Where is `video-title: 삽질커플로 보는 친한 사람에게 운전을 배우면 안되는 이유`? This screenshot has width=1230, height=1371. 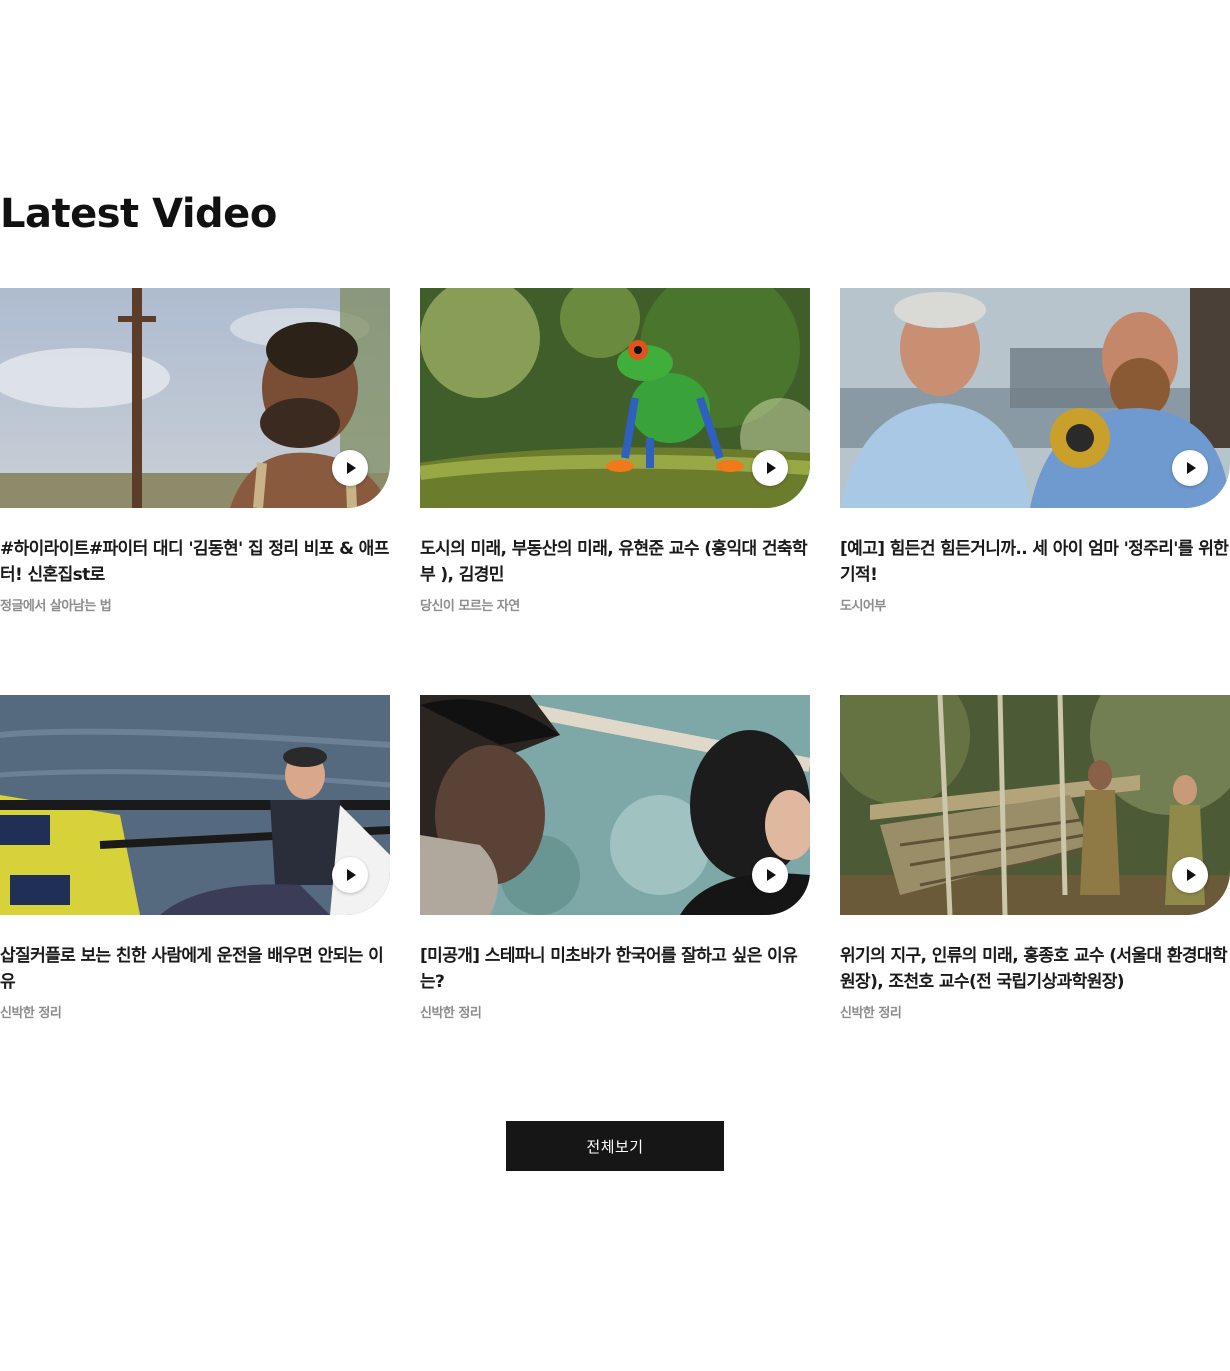
video-title: 삽질커플로 보는 친한 사람에게 운전을 배우면 안되는 이유 is located at coordinates (195, 969).